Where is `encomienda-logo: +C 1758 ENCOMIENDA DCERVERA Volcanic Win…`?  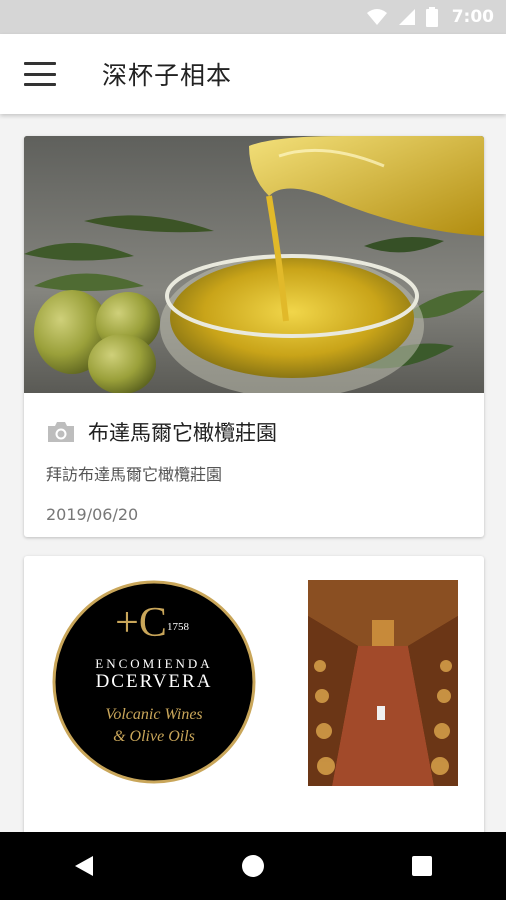
encomienda-logo: +C 1758 ENCOMIENDA DCERVERA Volcanic Win… is located at coordinates (154, 682).